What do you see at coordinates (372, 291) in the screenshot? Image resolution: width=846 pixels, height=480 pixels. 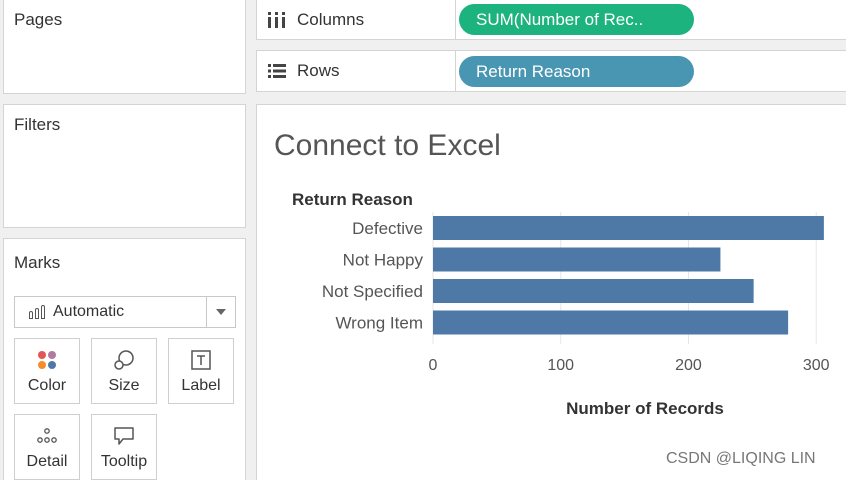 I see `category-label: Not Specified` at bounding box center [372, 291].